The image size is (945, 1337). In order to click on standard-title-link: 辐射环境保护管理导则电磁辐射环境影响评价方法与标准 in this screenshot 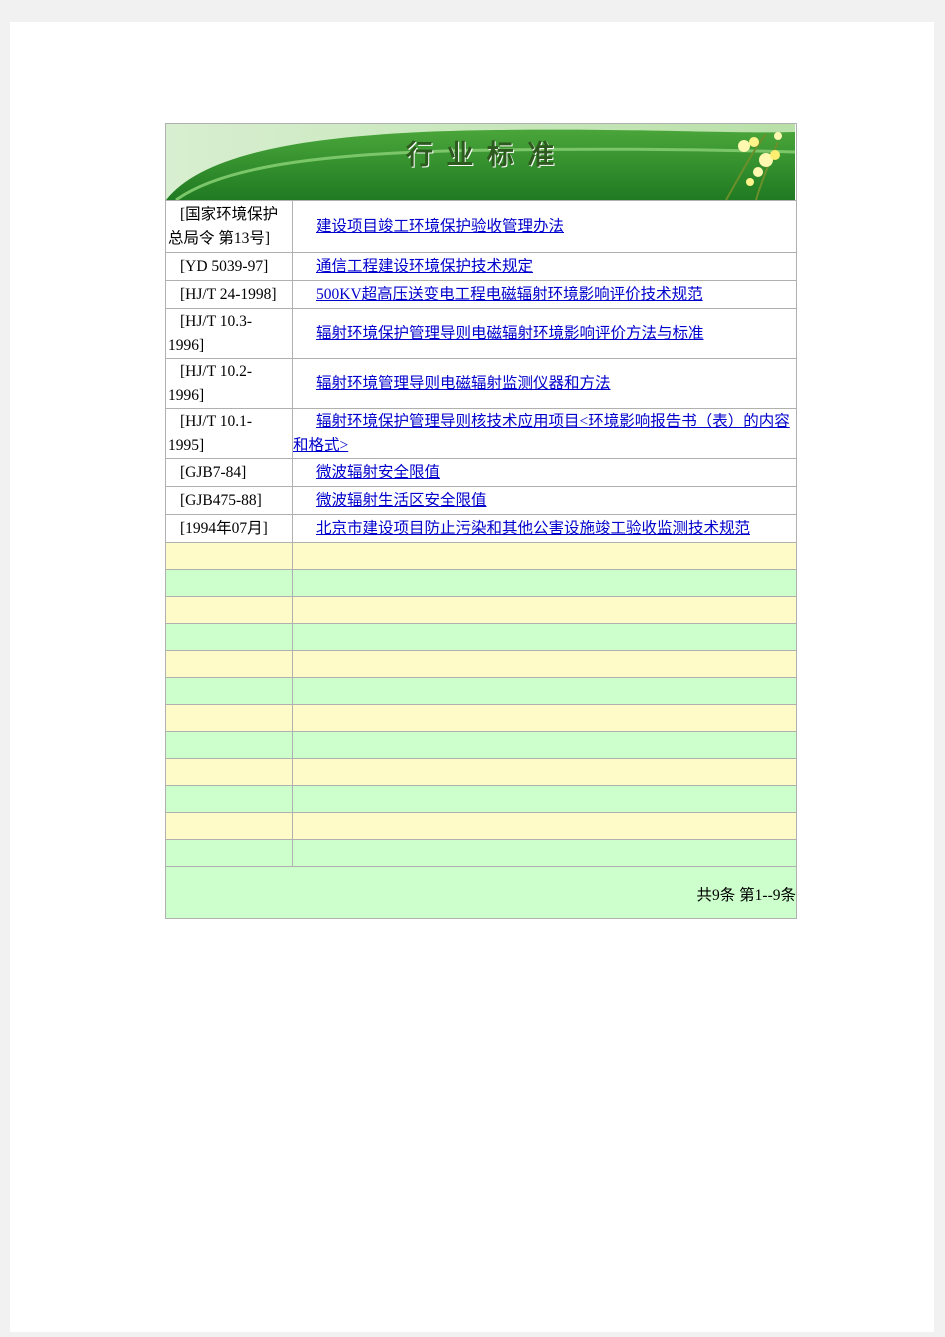, I will do `click(510, 333)`.